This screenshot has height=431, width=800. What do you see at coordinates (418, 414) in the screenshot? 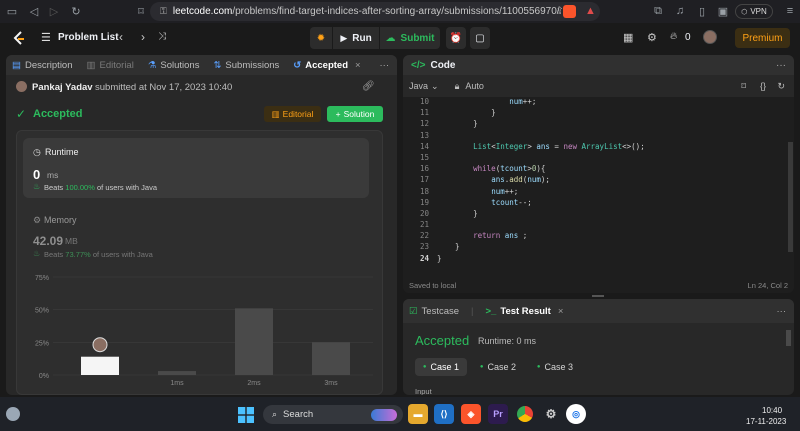
I see `file-explorer-icon: ▬` at bounding box center [418, 414].